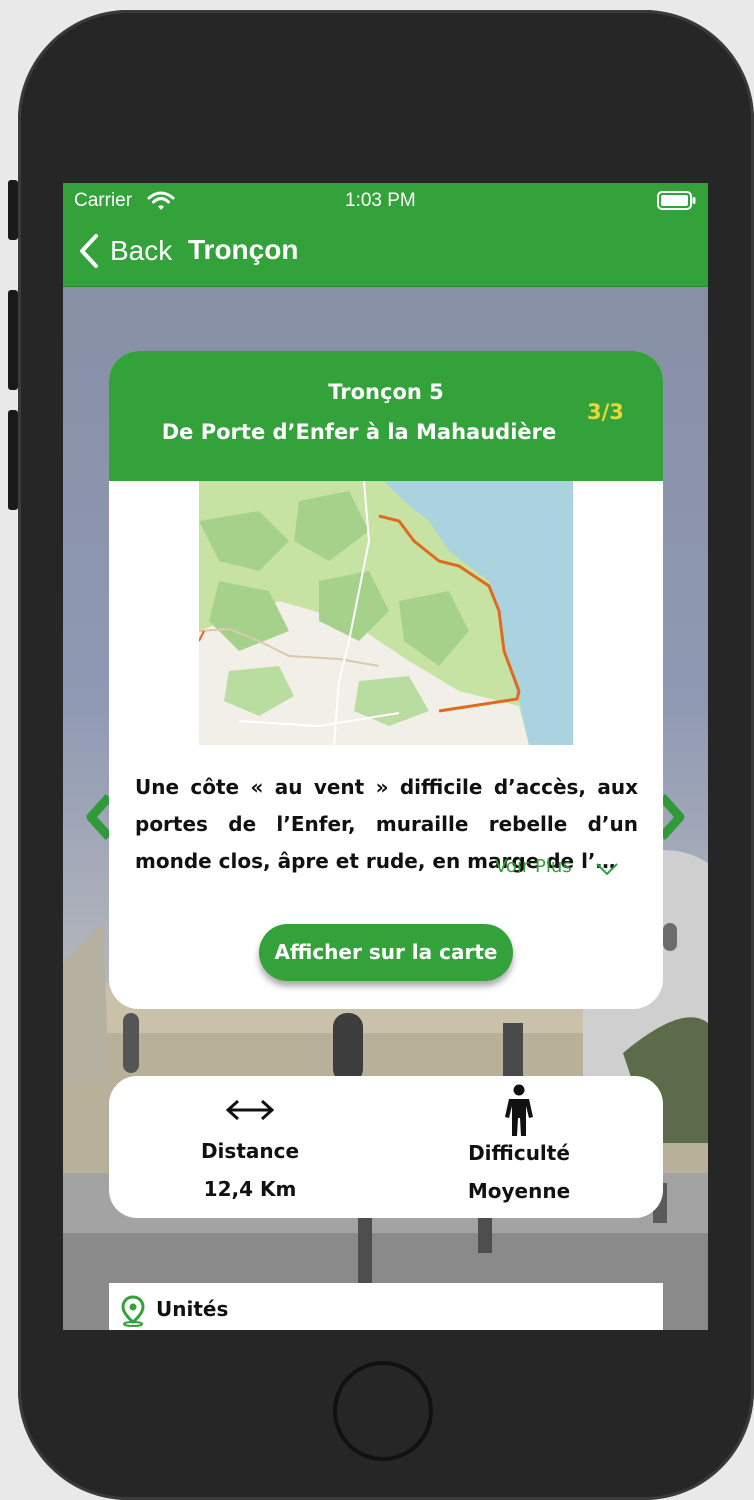 This screenshot has height=1500, width=754. I want to click on status-bar: Carrier 1:03 PM, so click(385, 201).